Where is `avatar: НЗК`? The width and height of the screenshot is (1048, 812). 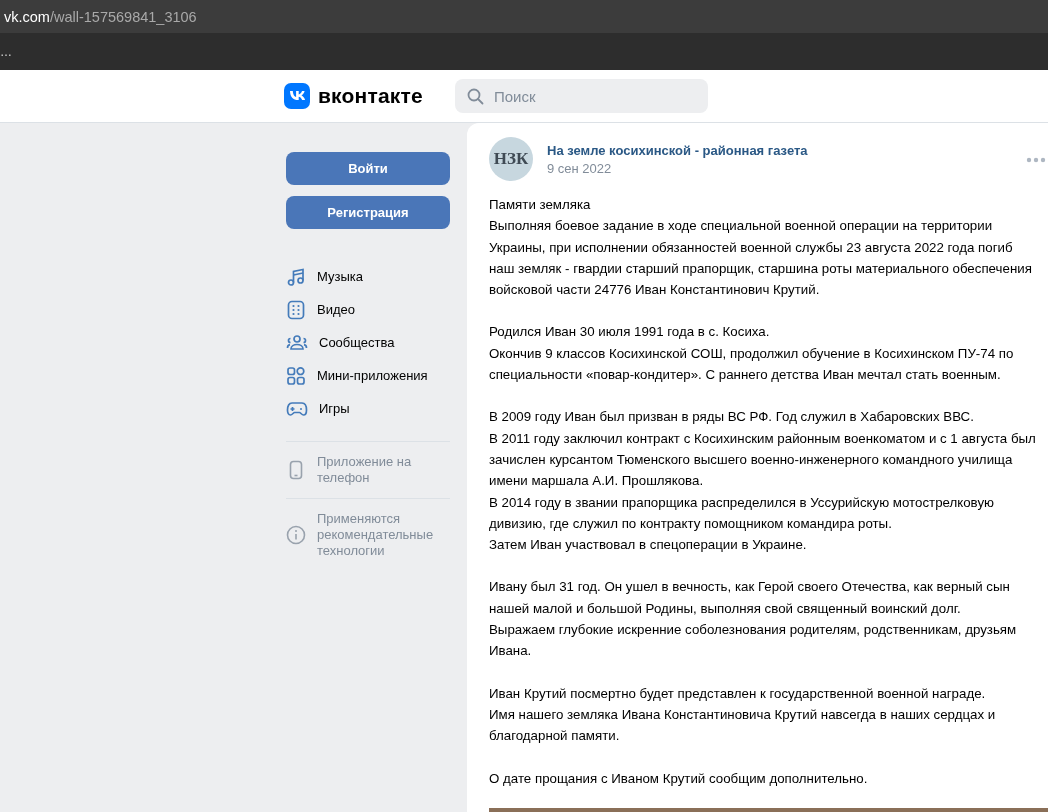 avatar: НЗК is located at coordinates (511, 159).